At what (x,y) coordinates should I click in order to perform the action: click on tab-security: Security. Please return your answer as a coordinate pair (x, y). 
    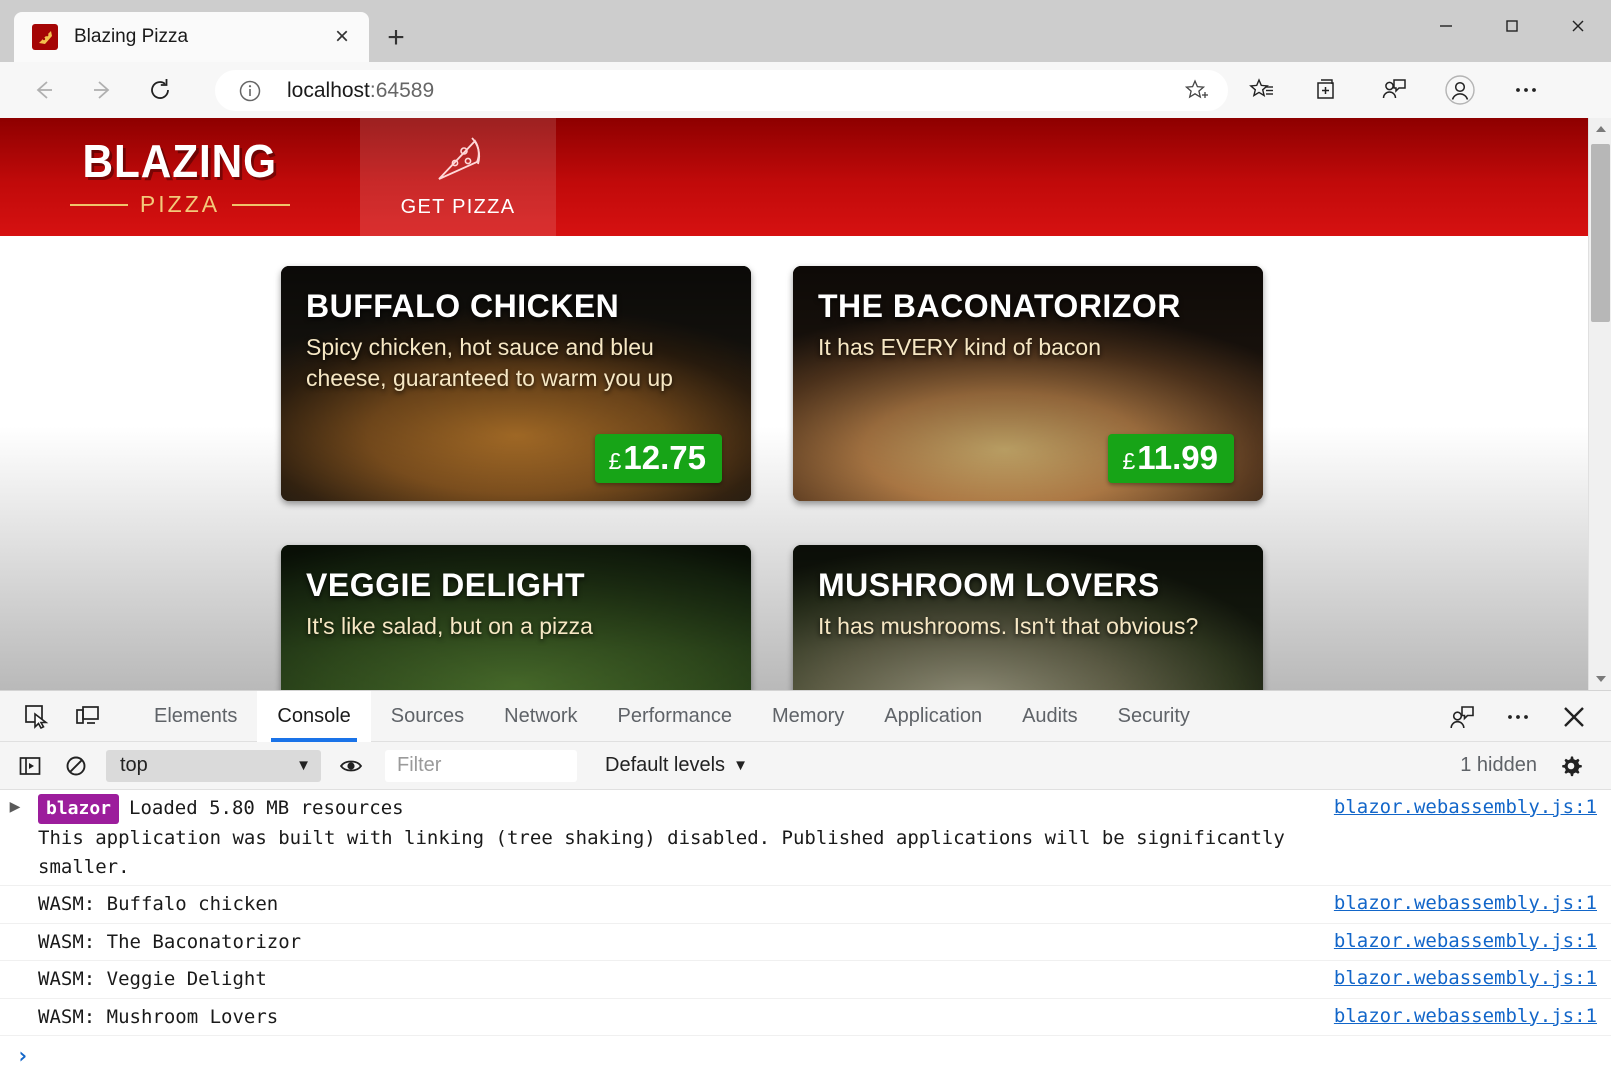
    Looking at the image, I should click on (1154, 716).